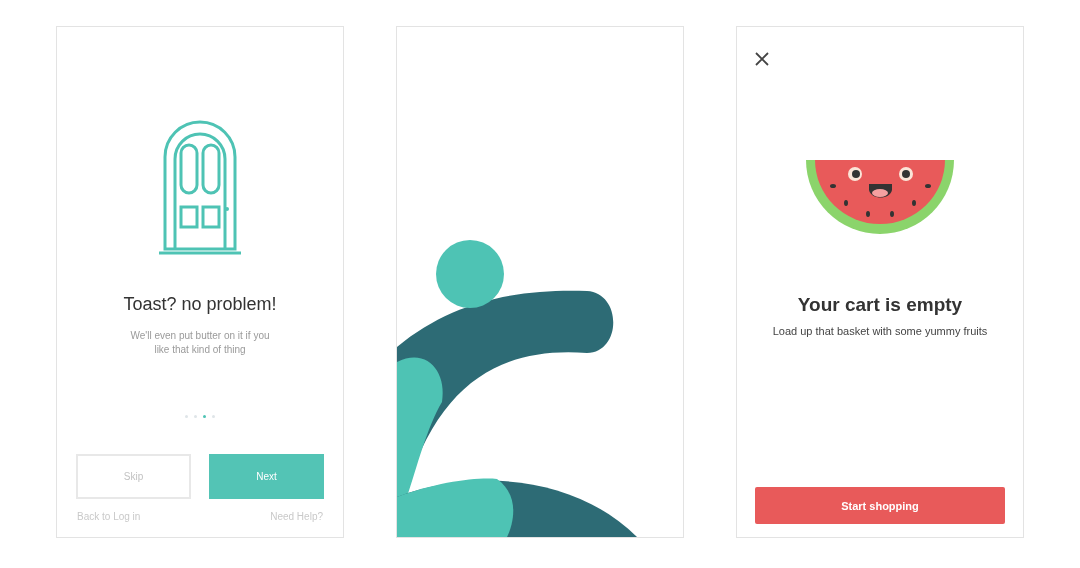 This screenshot has height=568, width=1080. I want to click on close-icon, so click(762, 59).